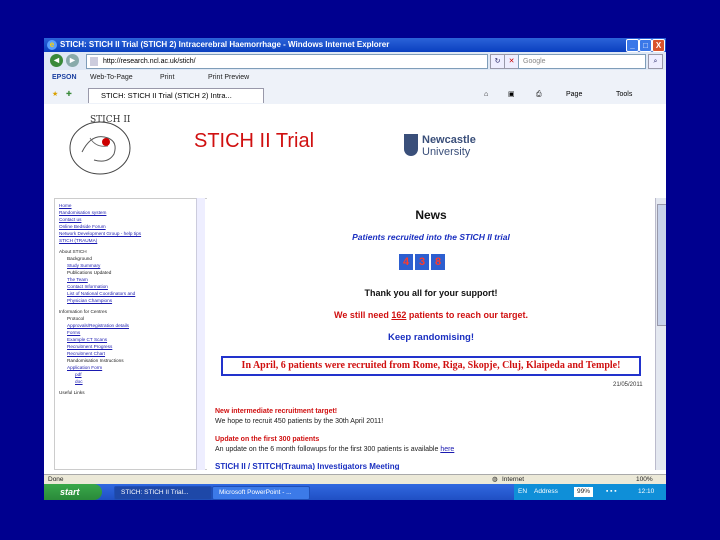 This screenshot has width=720, height=540. Describe the element at coordinates (70, 220) in the screenshot. I see `sidebar-item: Contact us` at that location.